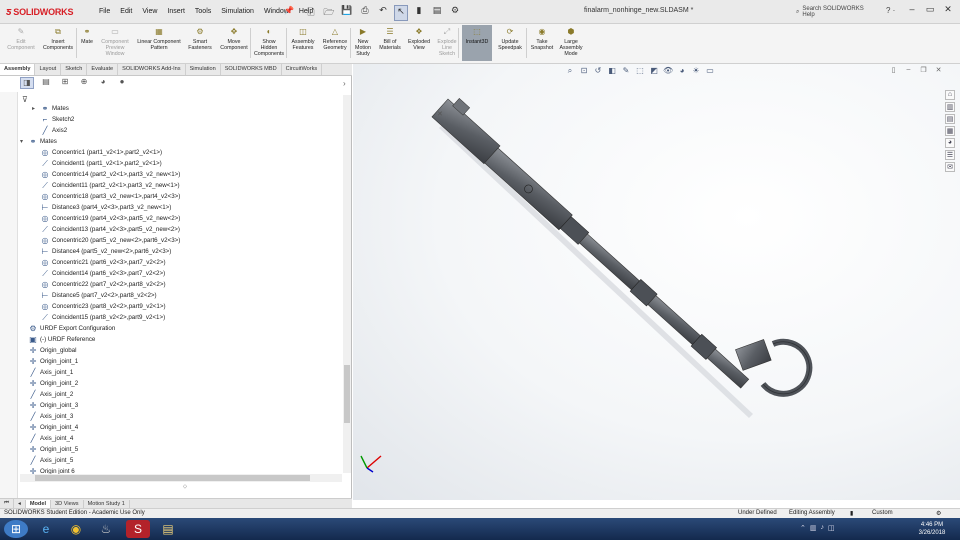  What do you see at coordinates (363, 42) in the screenshot?
I see `new-motion-study-button: ▶ New Motion Study` at bounding box center [363, 42].